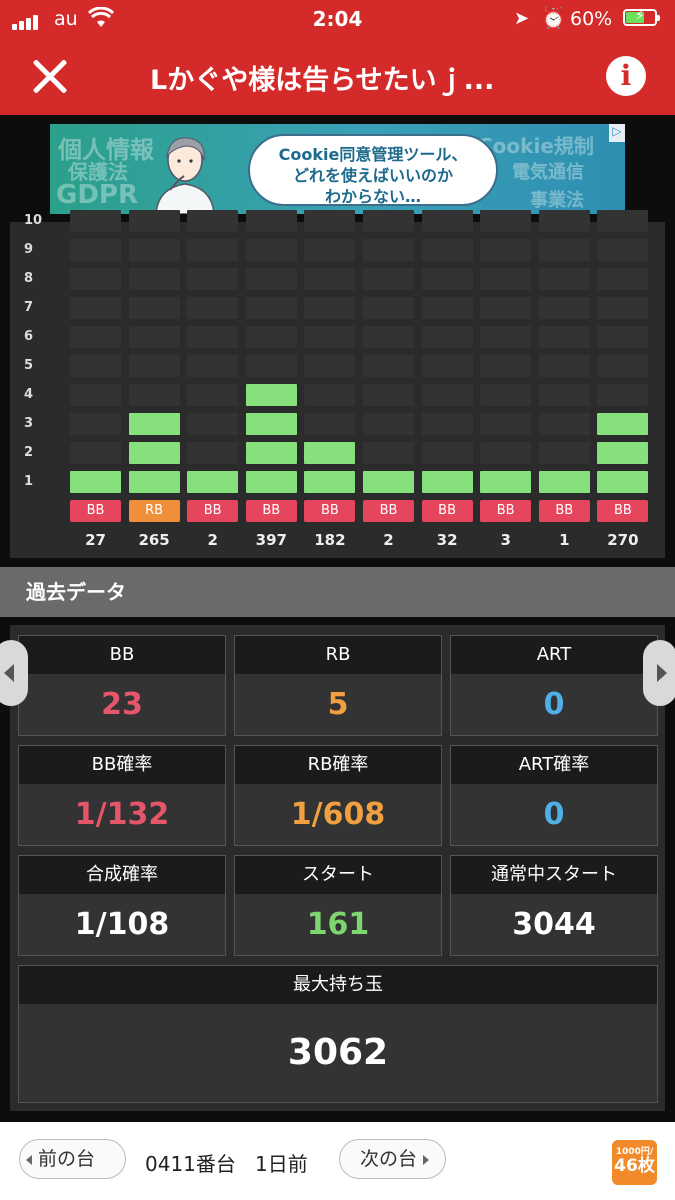  Describe the element at coordinates (373, 154) in the screenshot. I see `ad-line: Cookie同意管理ツール、` at that location.